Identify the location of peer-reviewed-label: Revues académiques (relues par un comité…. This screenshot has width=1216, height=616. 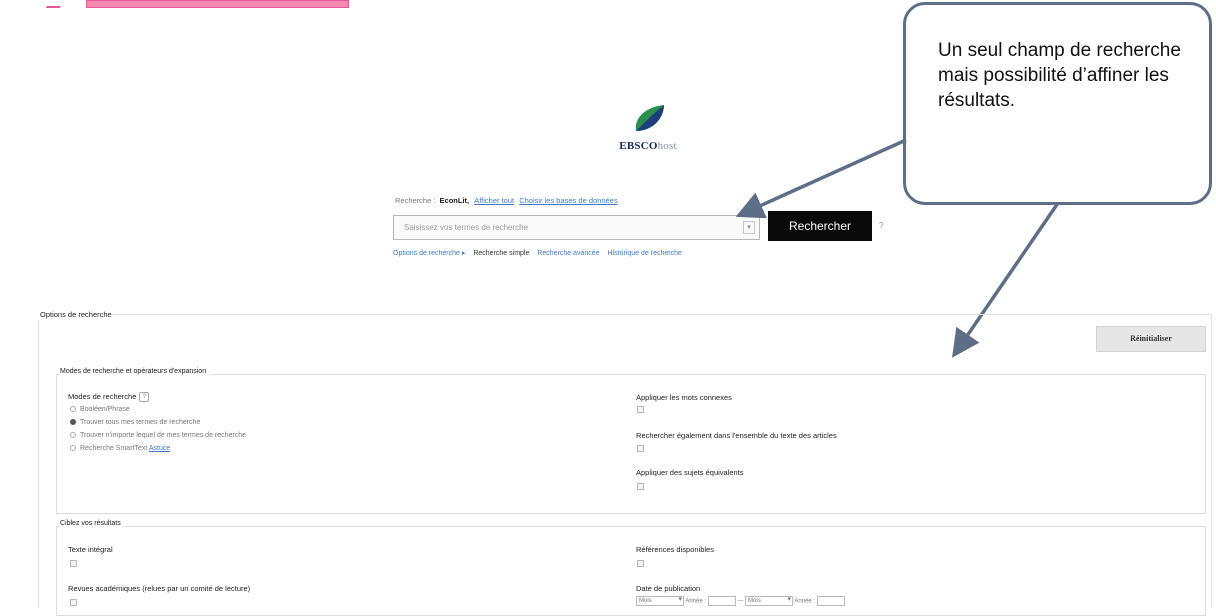
(159, 588).